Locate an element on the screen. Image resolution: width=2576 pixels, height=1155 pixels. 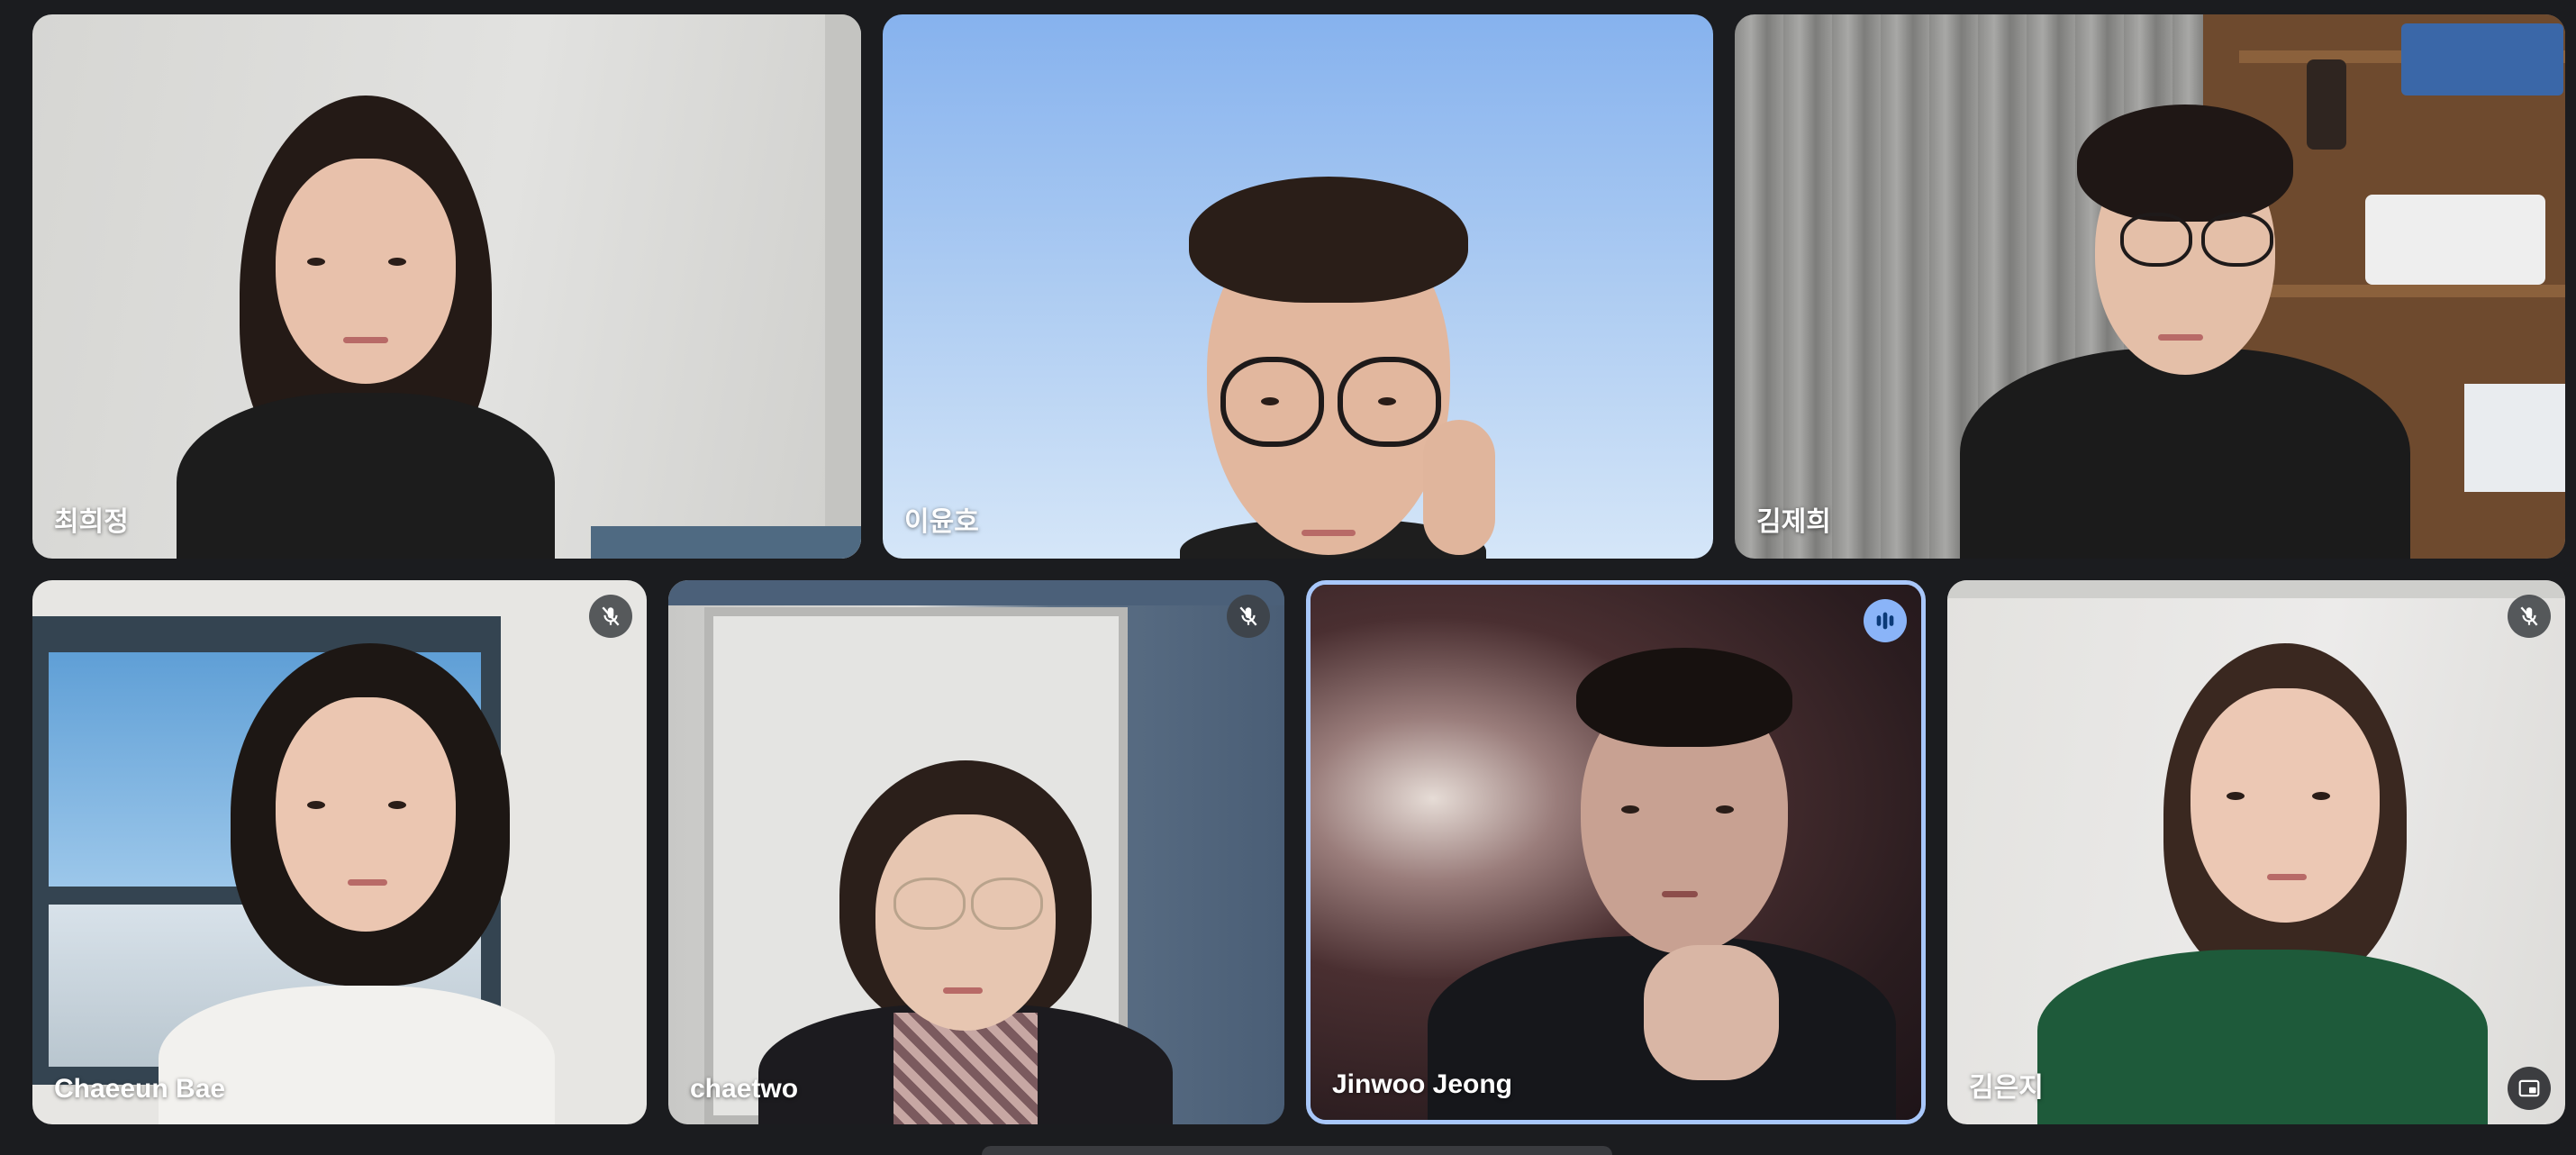
speaking-indicator is located at coordinates (1886, 621).